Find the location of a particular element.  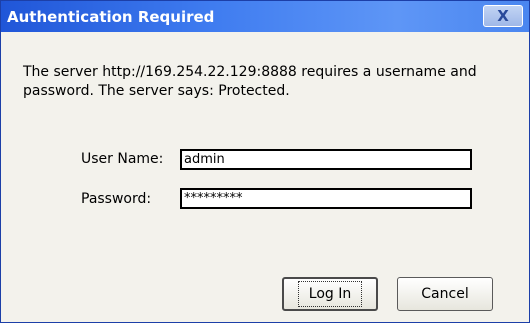

cancel-button-label: Cancel is located at coordinates (445, 294).